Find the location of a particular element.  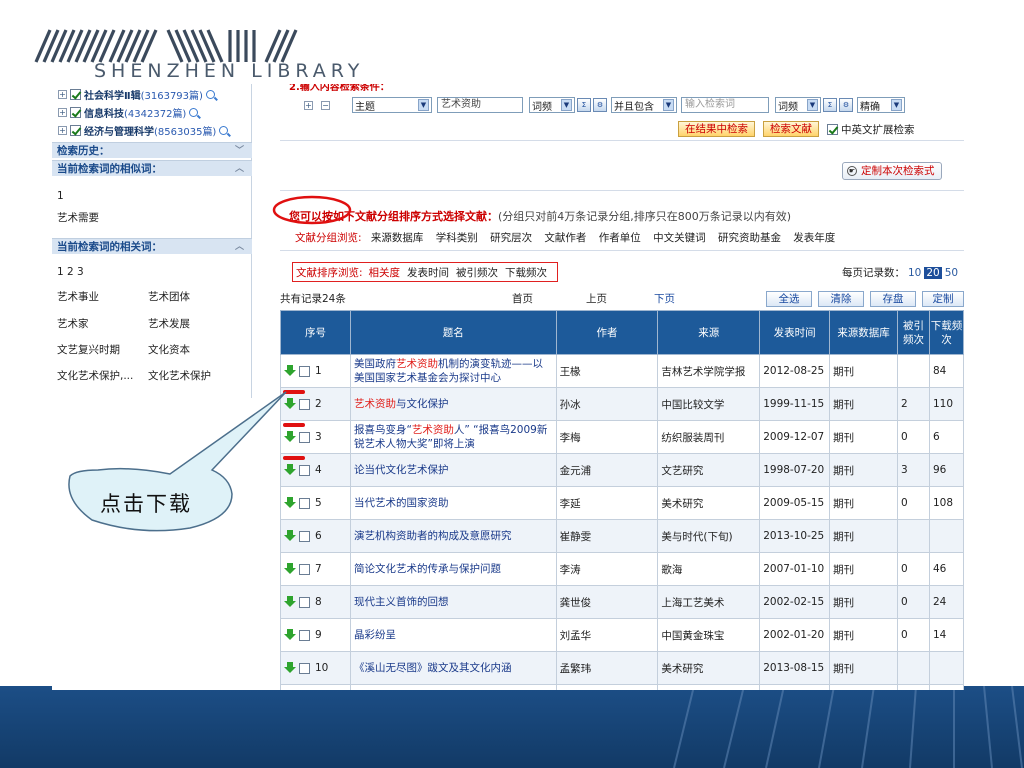

group-link: 学科类别 is located at coordinates (457, 238).